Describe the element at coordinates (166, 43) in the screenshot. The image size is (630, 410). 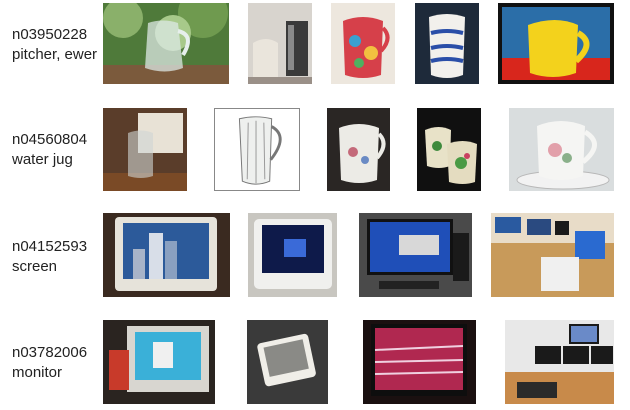
I see `pitcher-photo-glass-outdoor` at that location.